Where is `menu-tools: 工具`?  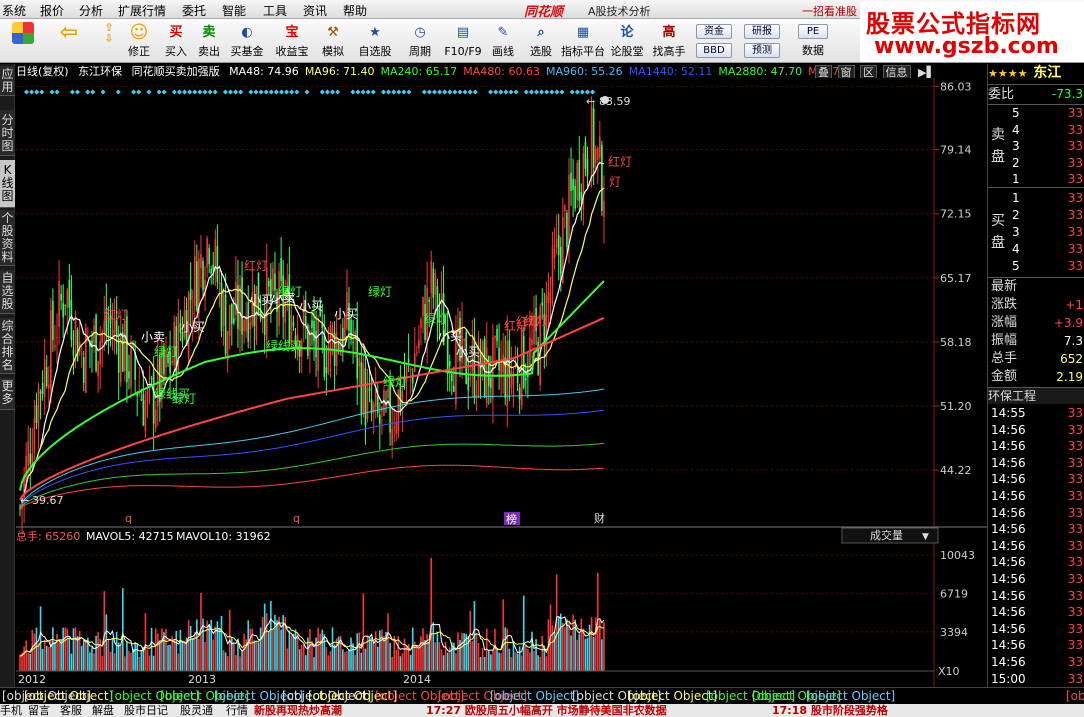 menu-tools: 工具 is located at coordinates (275, 10).